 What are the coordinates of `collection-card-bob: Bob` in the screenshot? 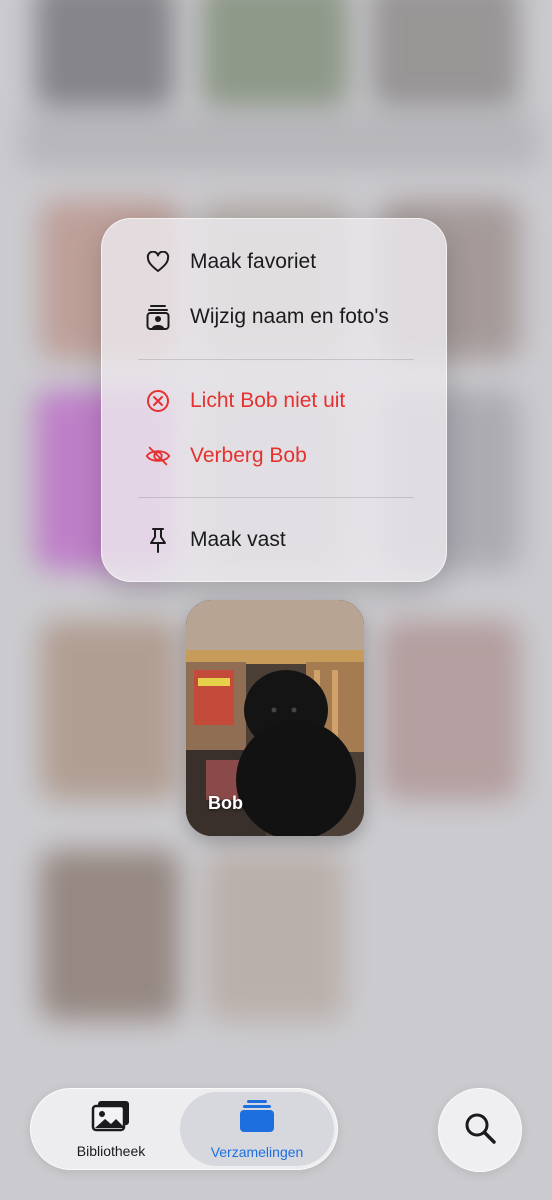 It's located at (275, 718).